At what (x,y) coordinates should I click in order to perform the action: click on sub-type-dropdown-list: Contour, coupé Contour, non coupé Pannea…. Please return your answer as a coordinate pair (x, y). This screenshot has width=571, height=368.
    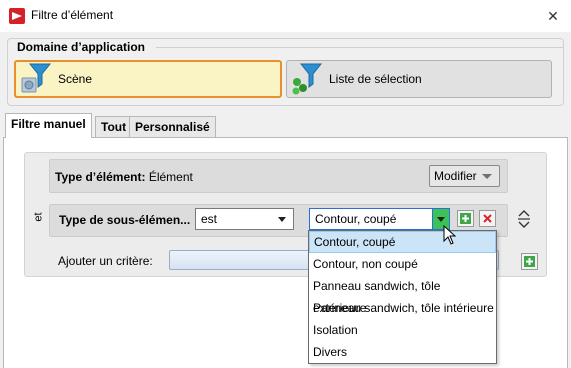
    Looking at the image, I should click on (402, 297).